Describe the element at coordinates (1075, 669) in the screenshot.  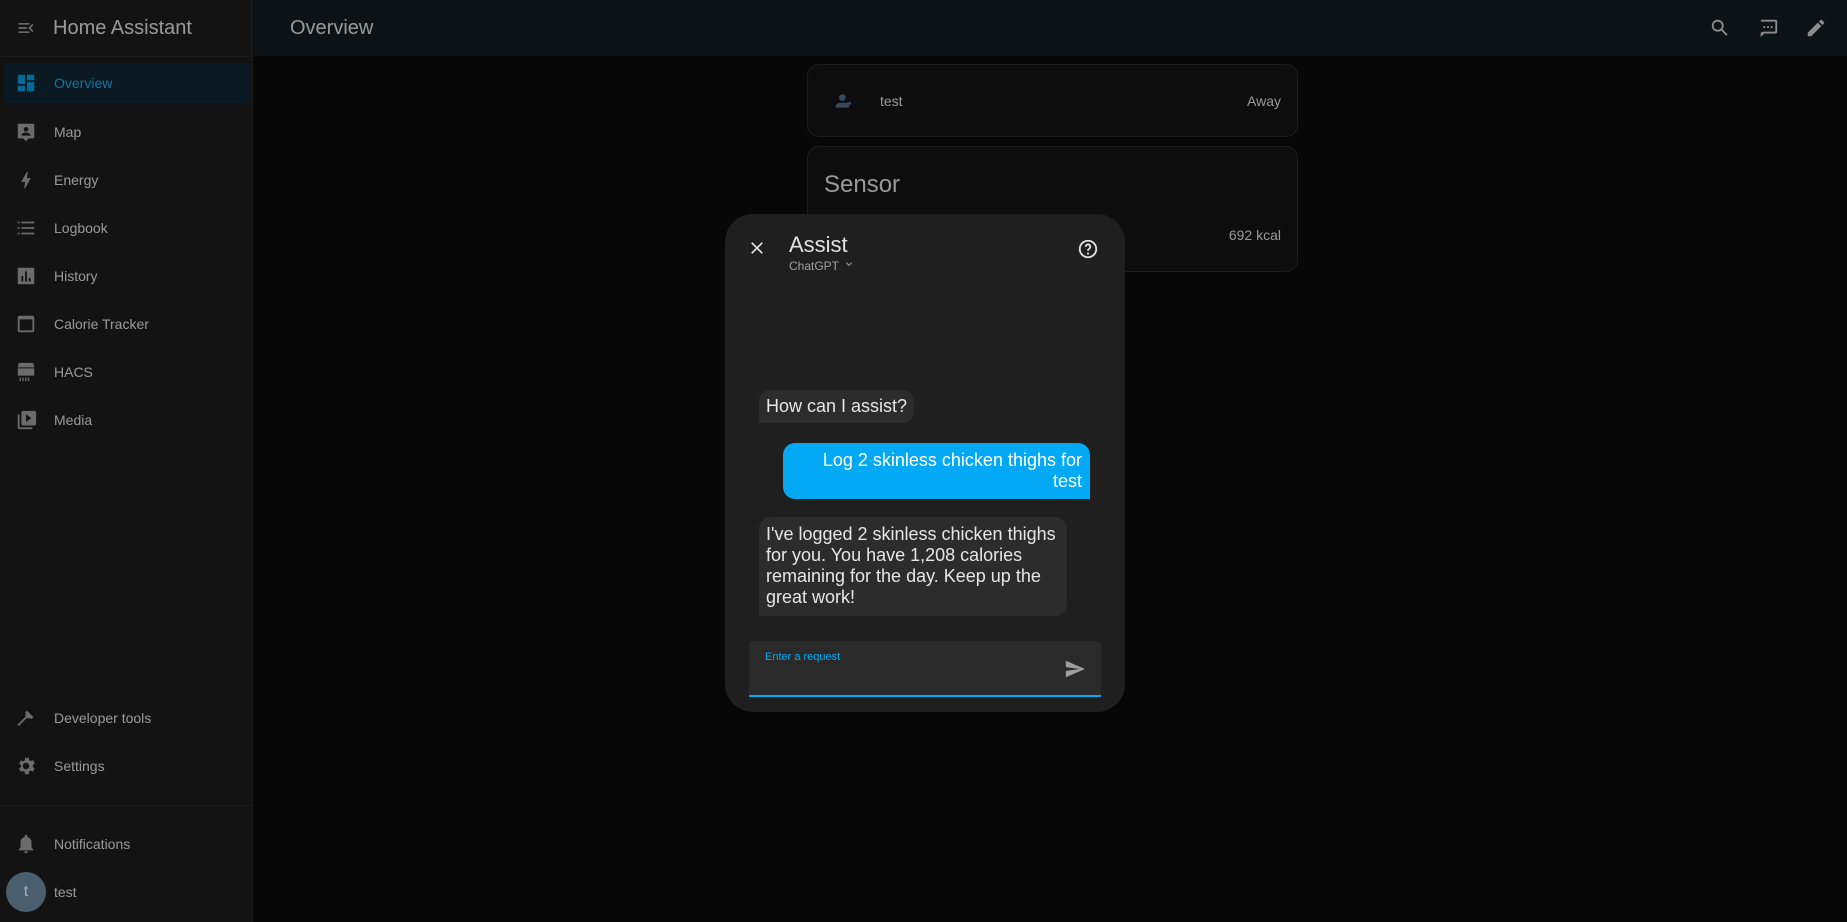
I see `send-icon` at that location.